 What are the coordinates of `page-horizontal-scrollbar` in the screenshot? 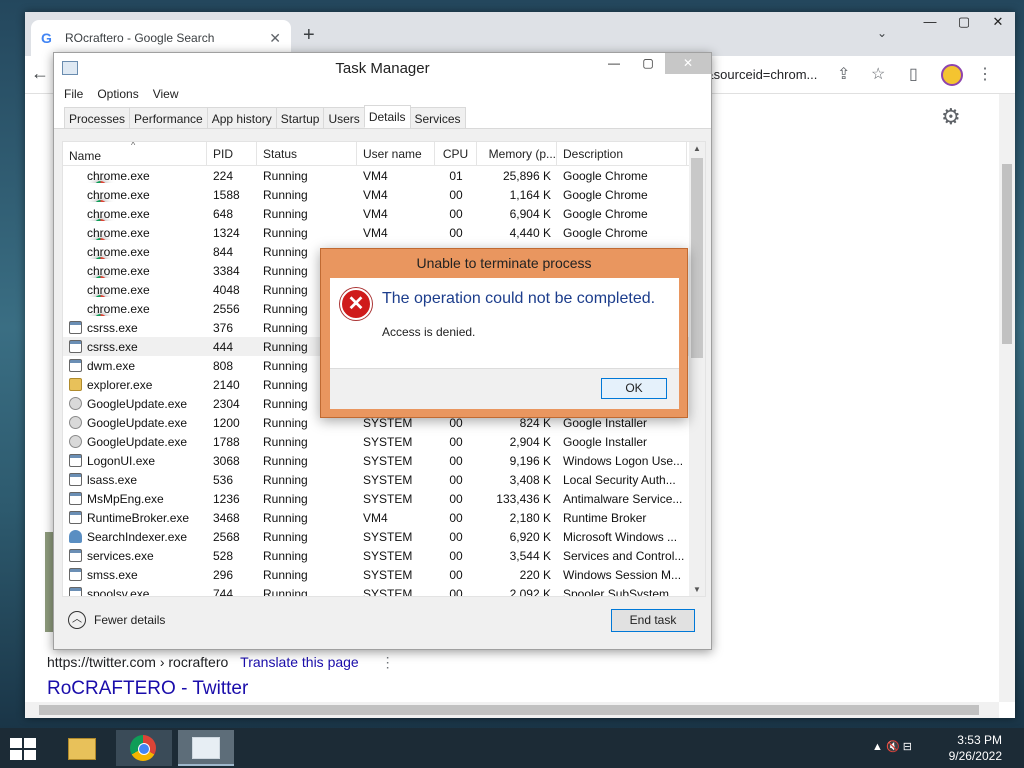 It's located at (512, 710).